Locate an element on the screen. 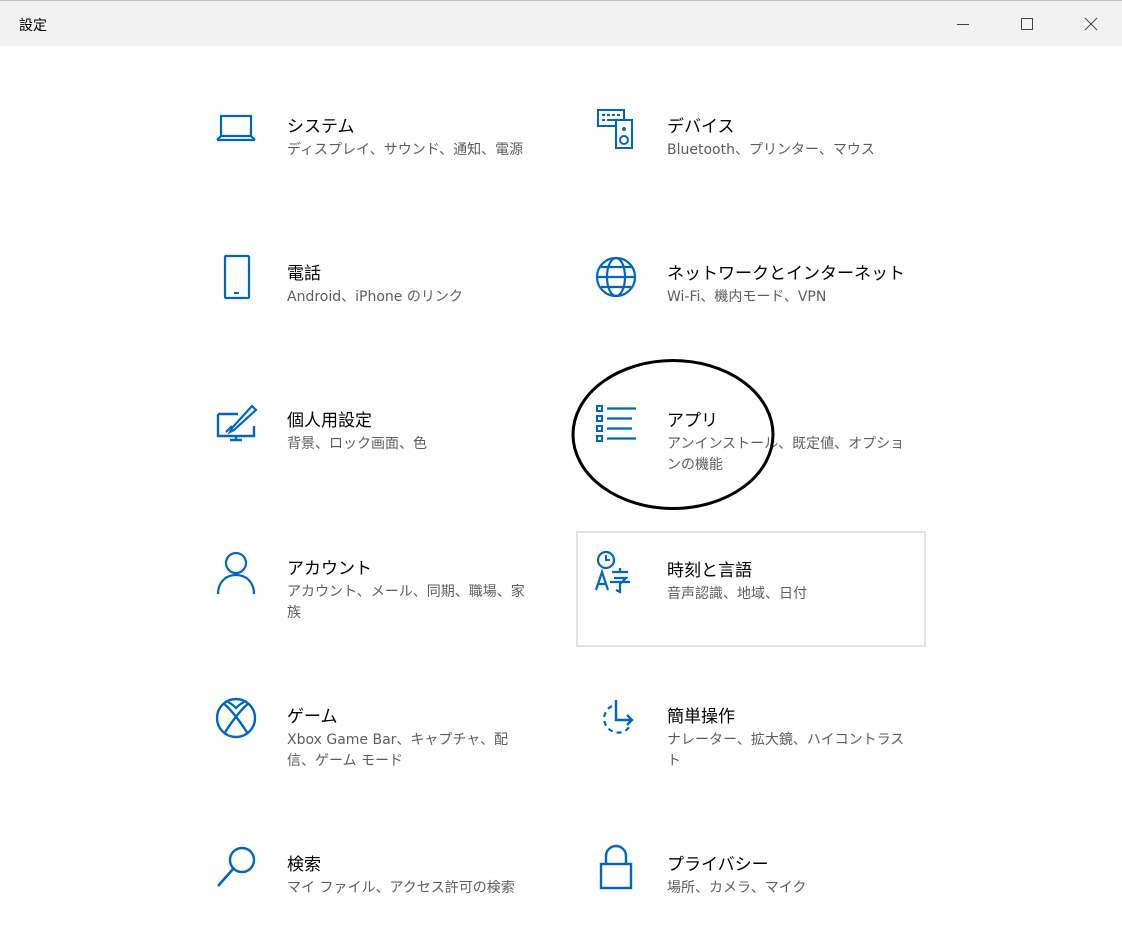  tile-description: 音声認識、地域、日付 is located at coordinates (737, 594).